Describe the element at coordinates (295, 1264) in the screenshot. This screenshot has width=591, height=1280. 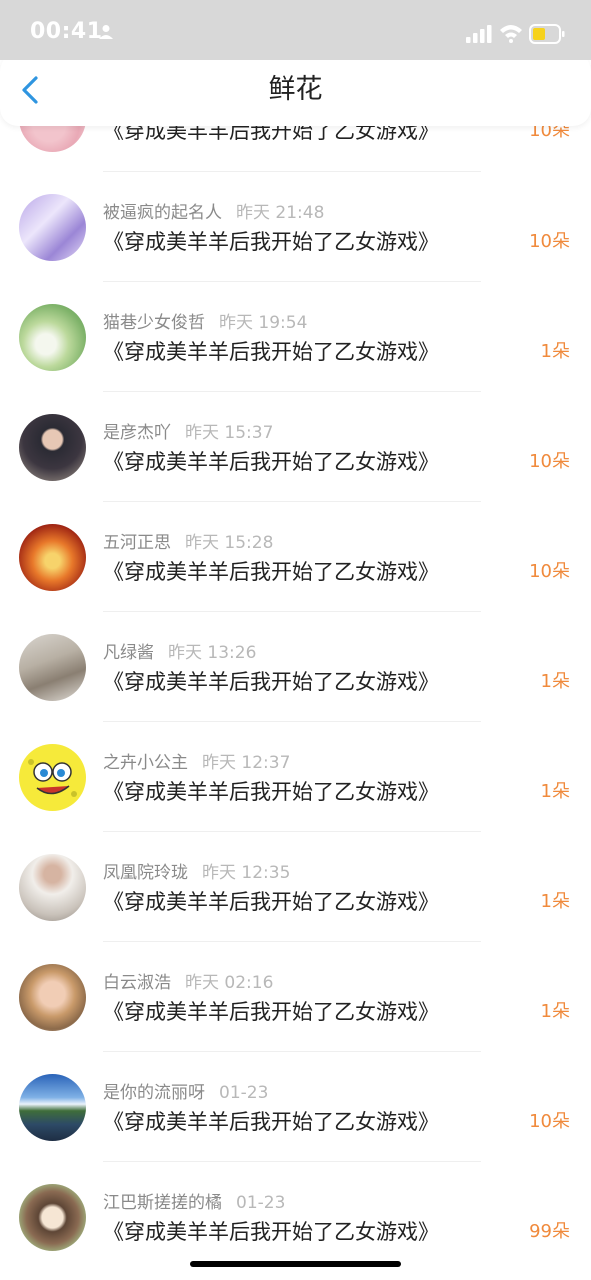
I see `home-indicator` at that location.